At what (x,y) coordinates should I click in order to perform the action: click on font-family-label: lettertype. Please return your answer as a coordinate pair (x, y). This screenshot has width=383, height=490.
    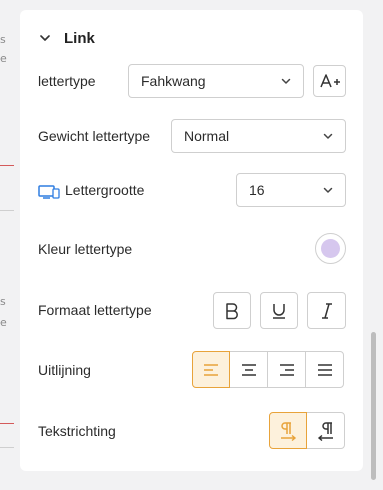
    Looking at the image, I should click on (67, 81).